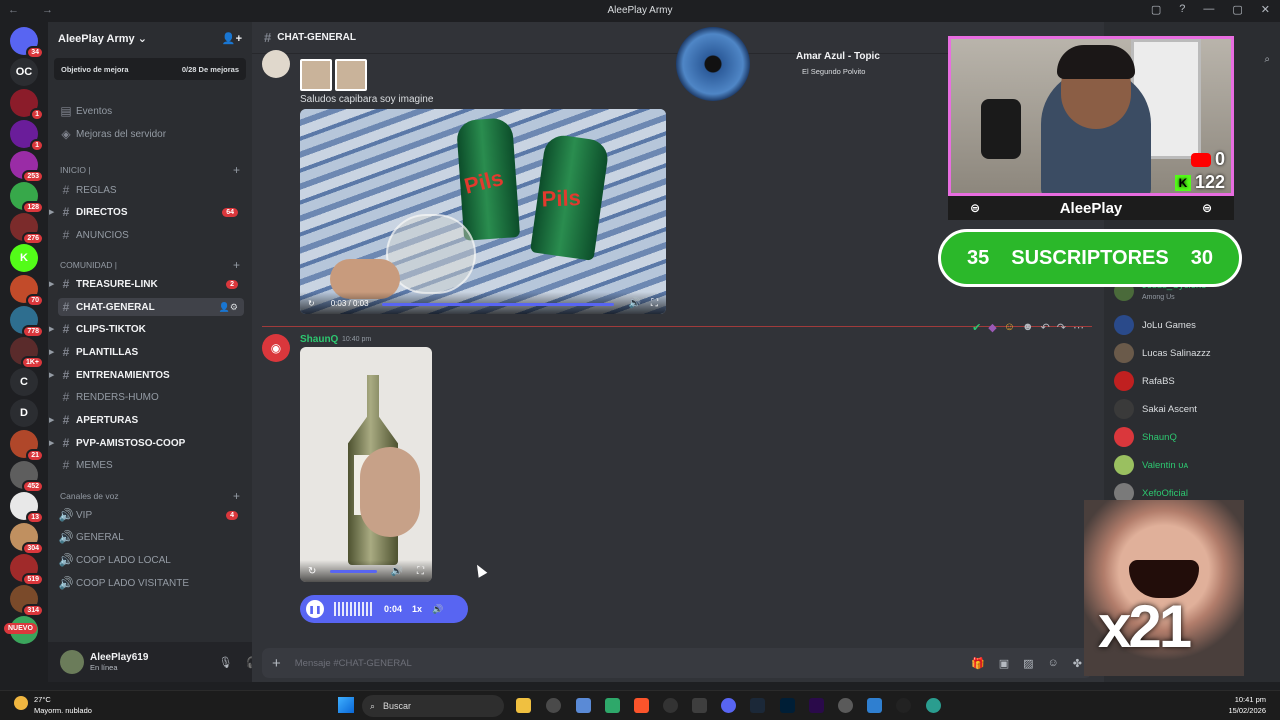 The image size is (1280, 720). Describe the element at coordinates (27, 570) in the screenshot. I see `server-icon: 519` at that location.